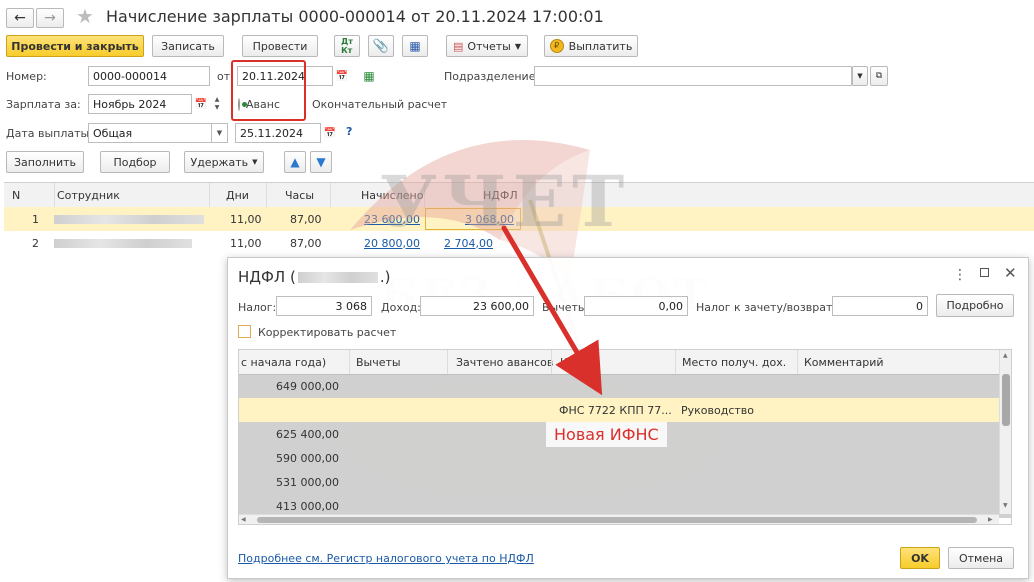  What do you see at coordinates (477, 306) in the screenshot?
I see `income-field: 23 600,00` at bounding box center [477, 306].